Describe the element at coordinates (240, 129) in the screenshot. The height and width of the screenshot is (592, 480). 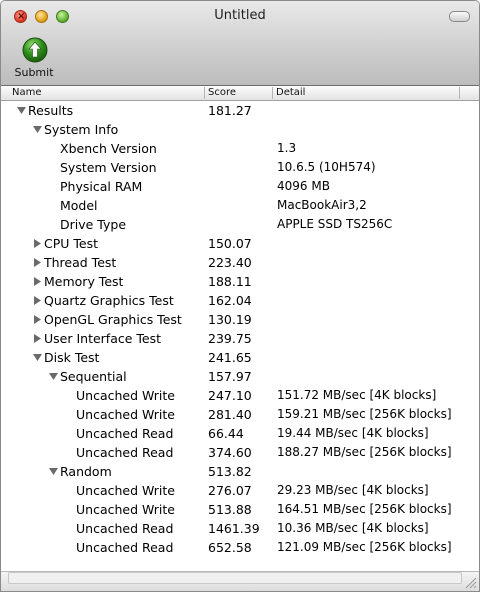
I see `outline-row: System Info` at that location.